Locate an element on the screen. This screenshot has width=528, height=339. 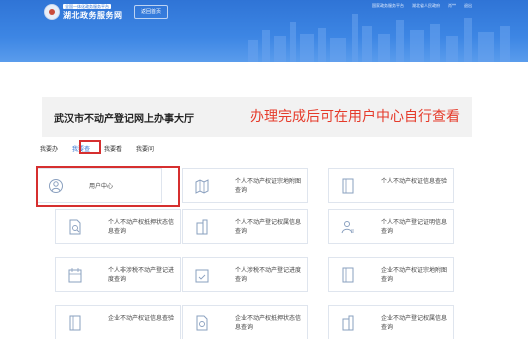
service-card: 个人涉税不动产登记进度查询 is located at coordinates (245, 274).